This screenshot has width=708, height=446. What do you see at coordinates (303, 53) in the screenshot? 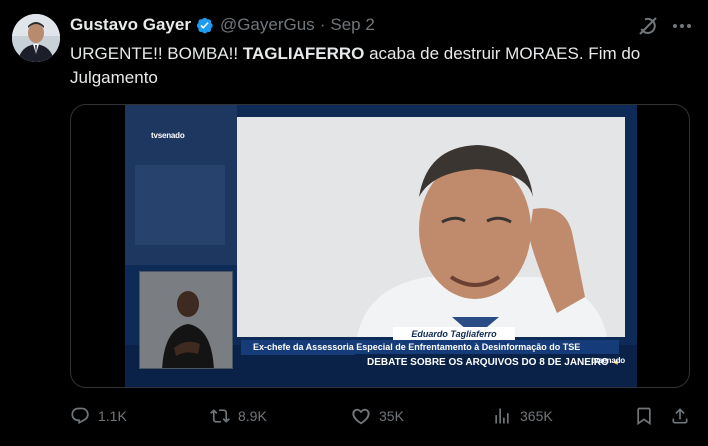
I see `tweet-text-bold: TAGLIAFERRO` at bounding box center [303, 53].